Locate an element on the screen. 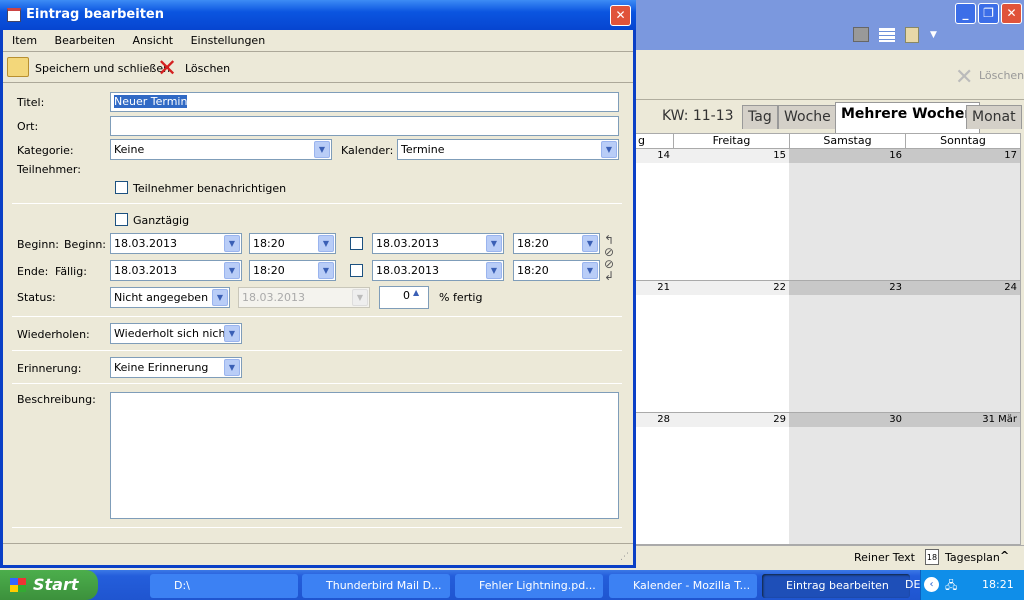  chevron-left-icon: ‹ is located at coordinates (931, 584).